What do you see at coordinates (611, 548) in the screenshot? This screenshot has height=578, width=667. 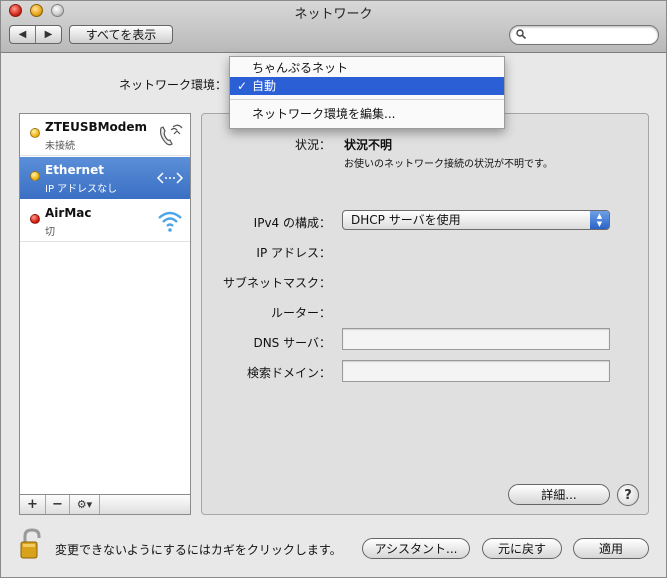 I see `apply-button: 適用` at bounding box center [611, 548].